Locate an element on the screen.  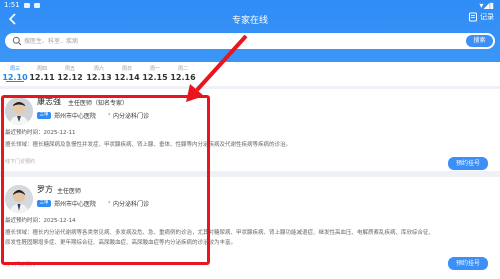
record-button: 记录 is located at coordinates (481, 17).